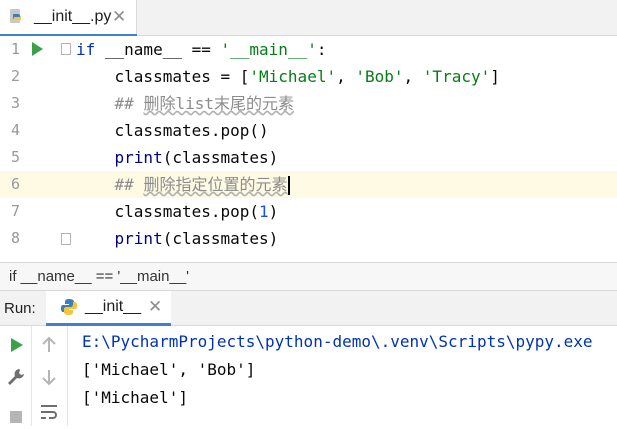 Image resolution: width=617 pixels, height=429 pixels. I want to click on file-tab-label: __init__.py, so click(73, 16).